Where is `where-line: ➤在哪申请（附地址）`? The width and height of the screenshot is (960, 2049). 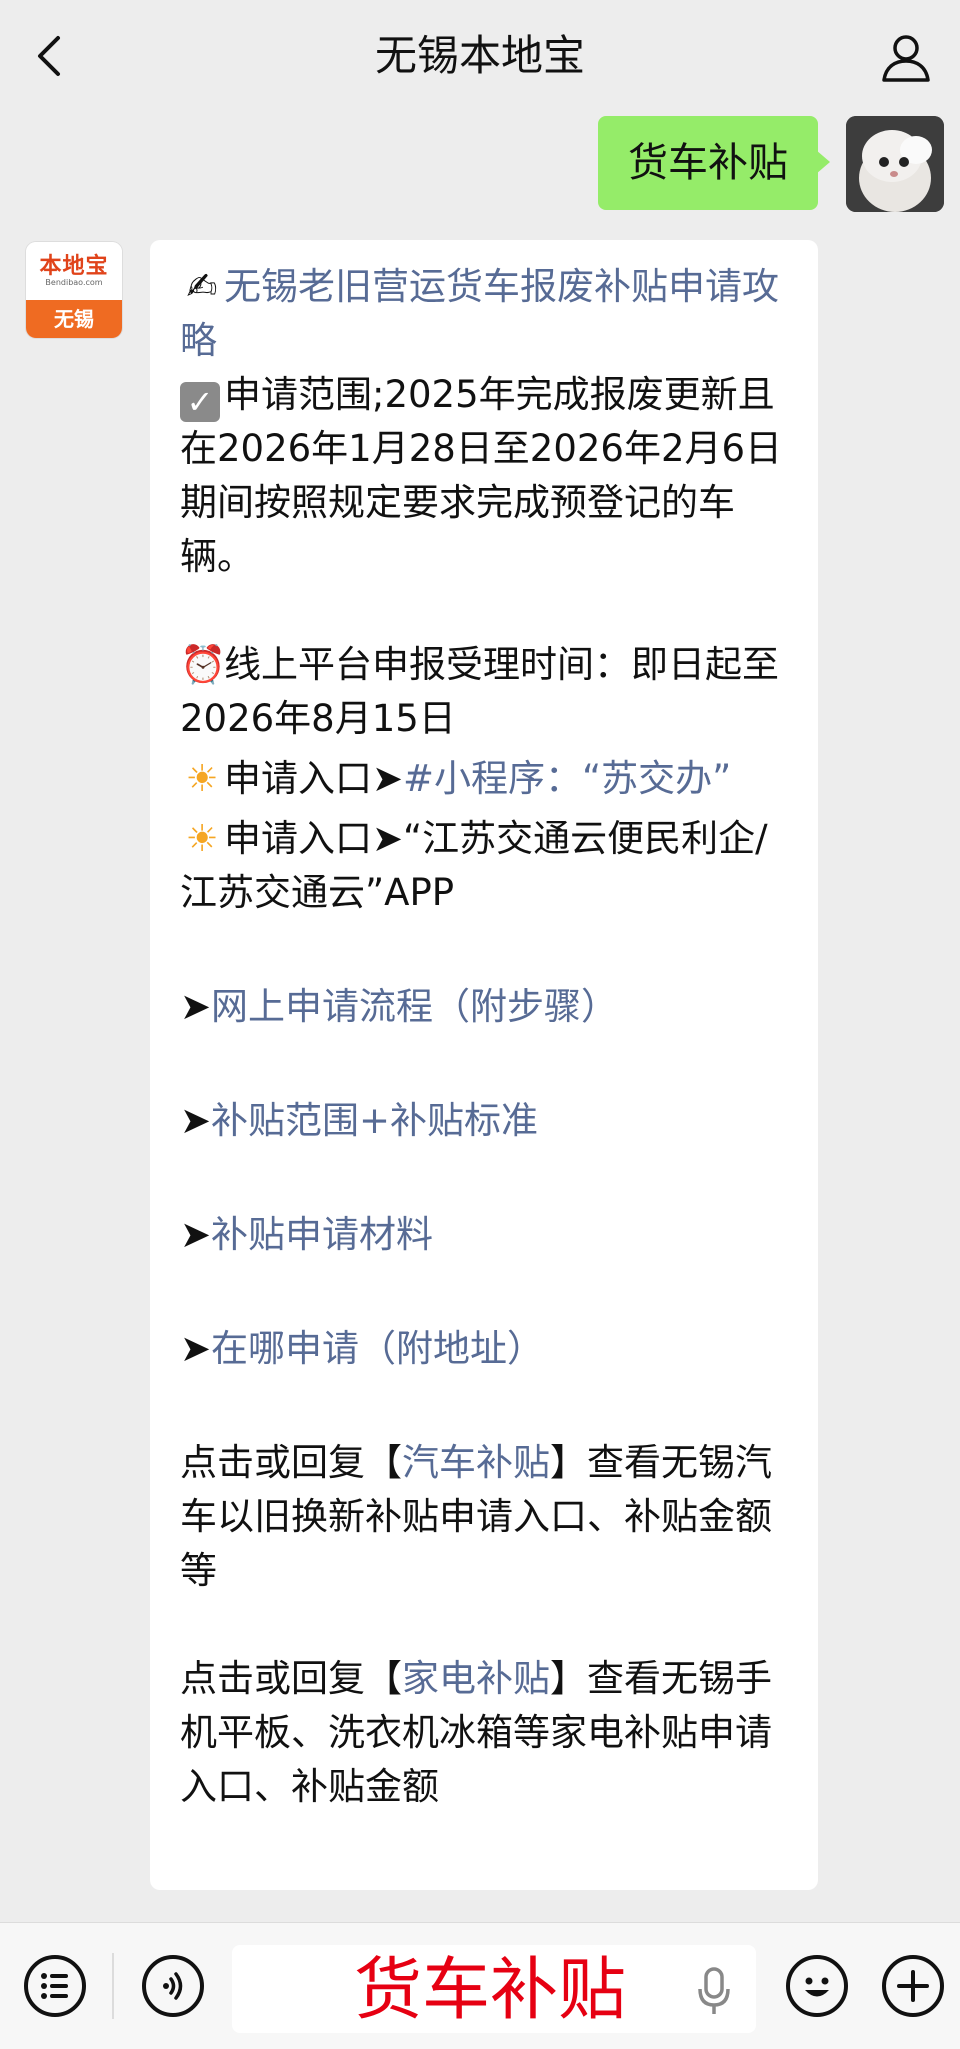 where-line: ➤在哪申请（附地址） is located at coordinates (490, 1349).